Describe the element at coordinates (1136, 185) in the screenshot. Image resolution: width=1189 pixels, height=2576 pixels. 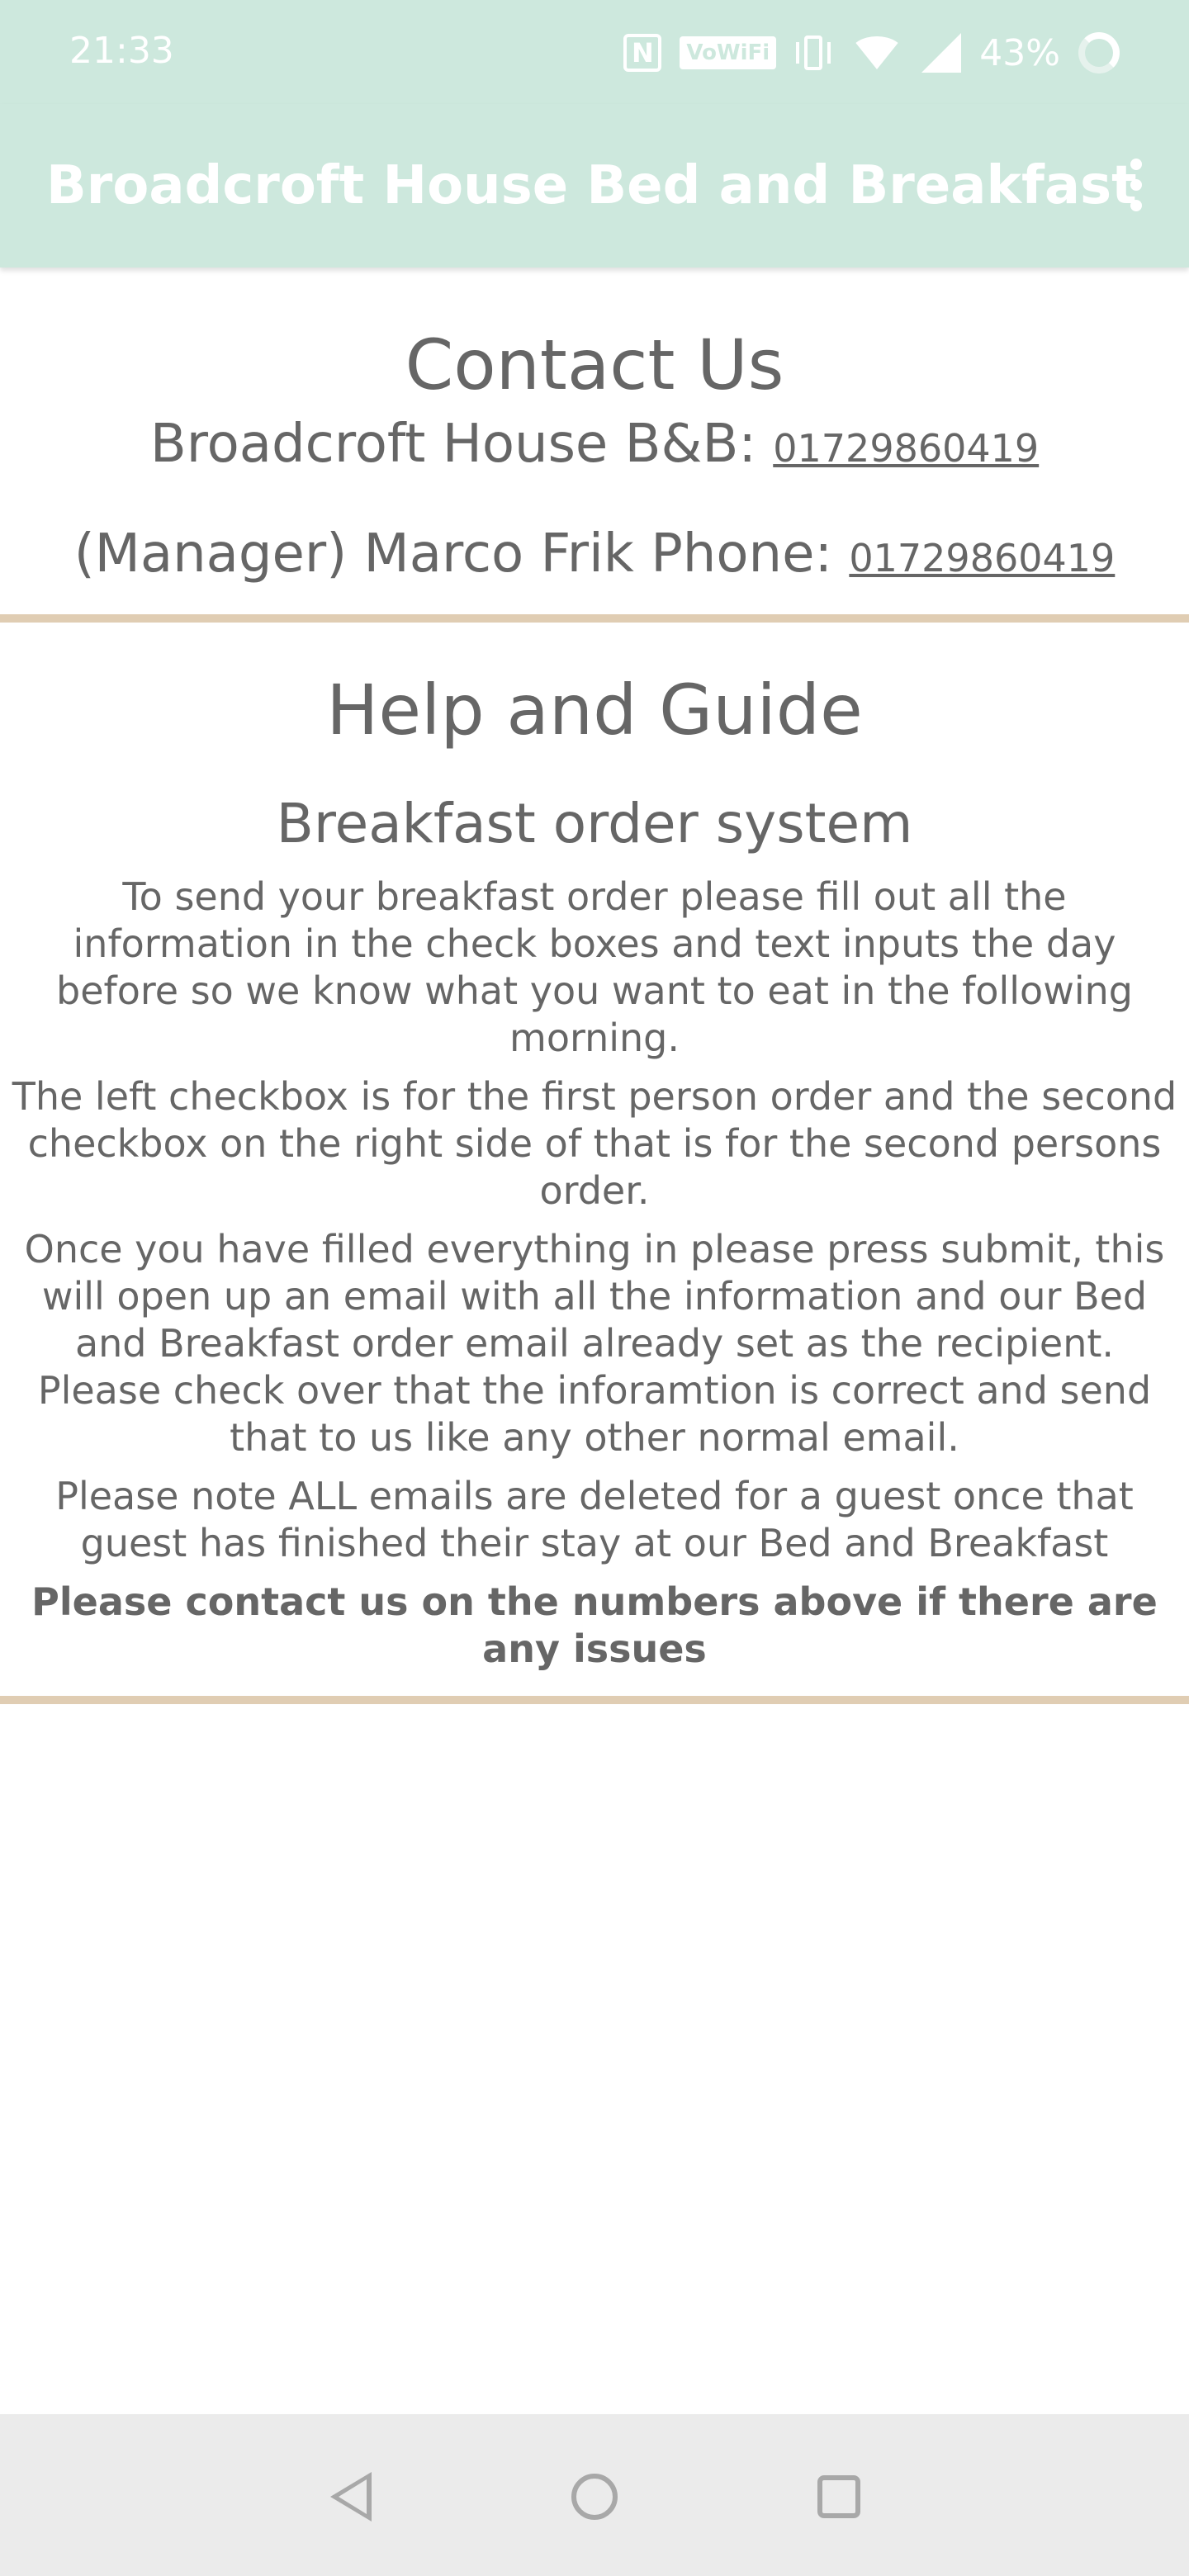
I see `more-vert-icon` at that location.